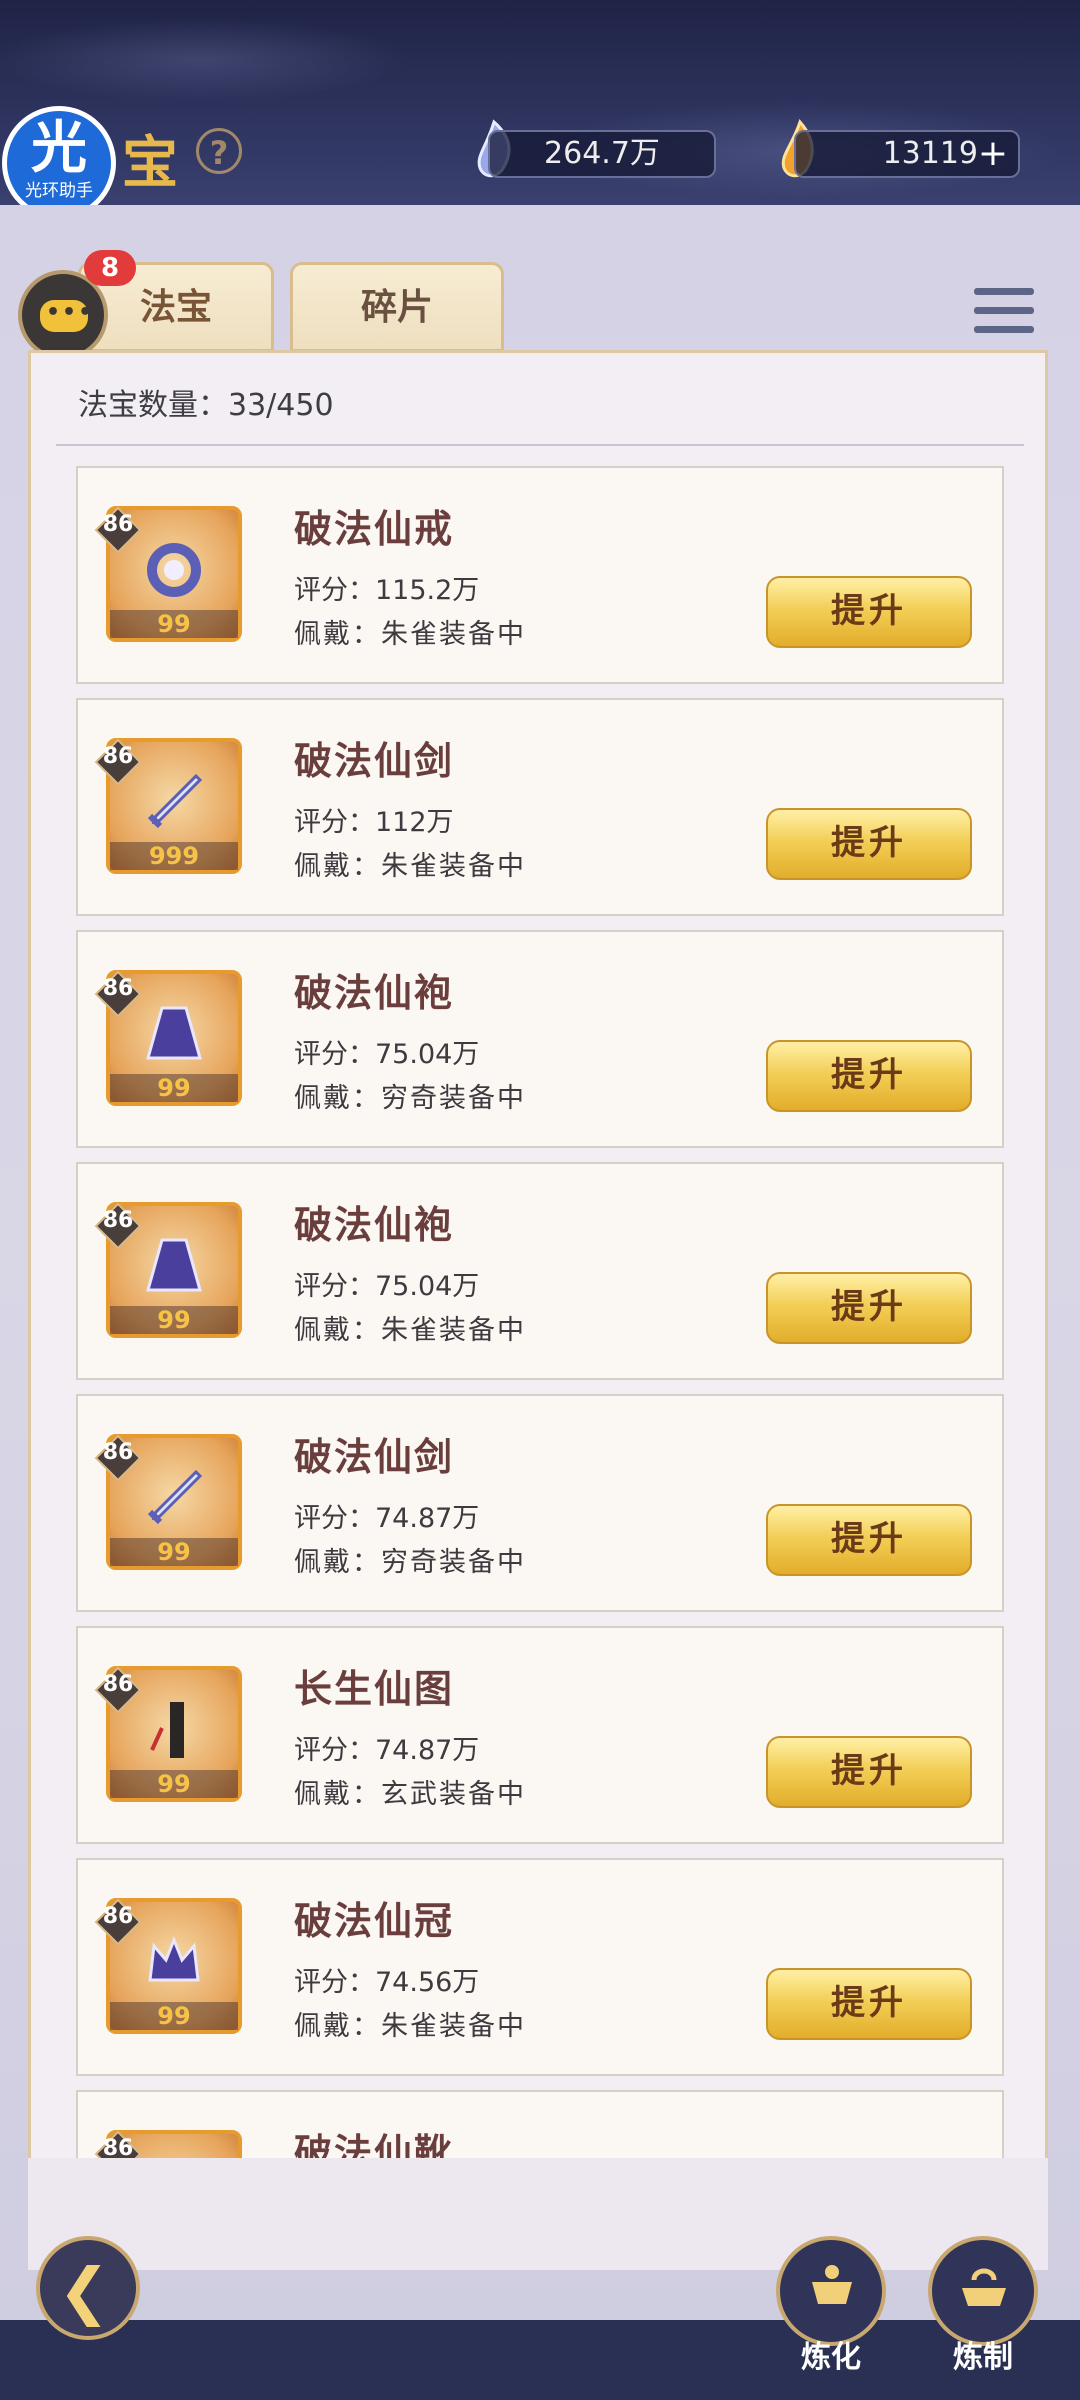  I want to click on crown-icon, so click(174, 1958).